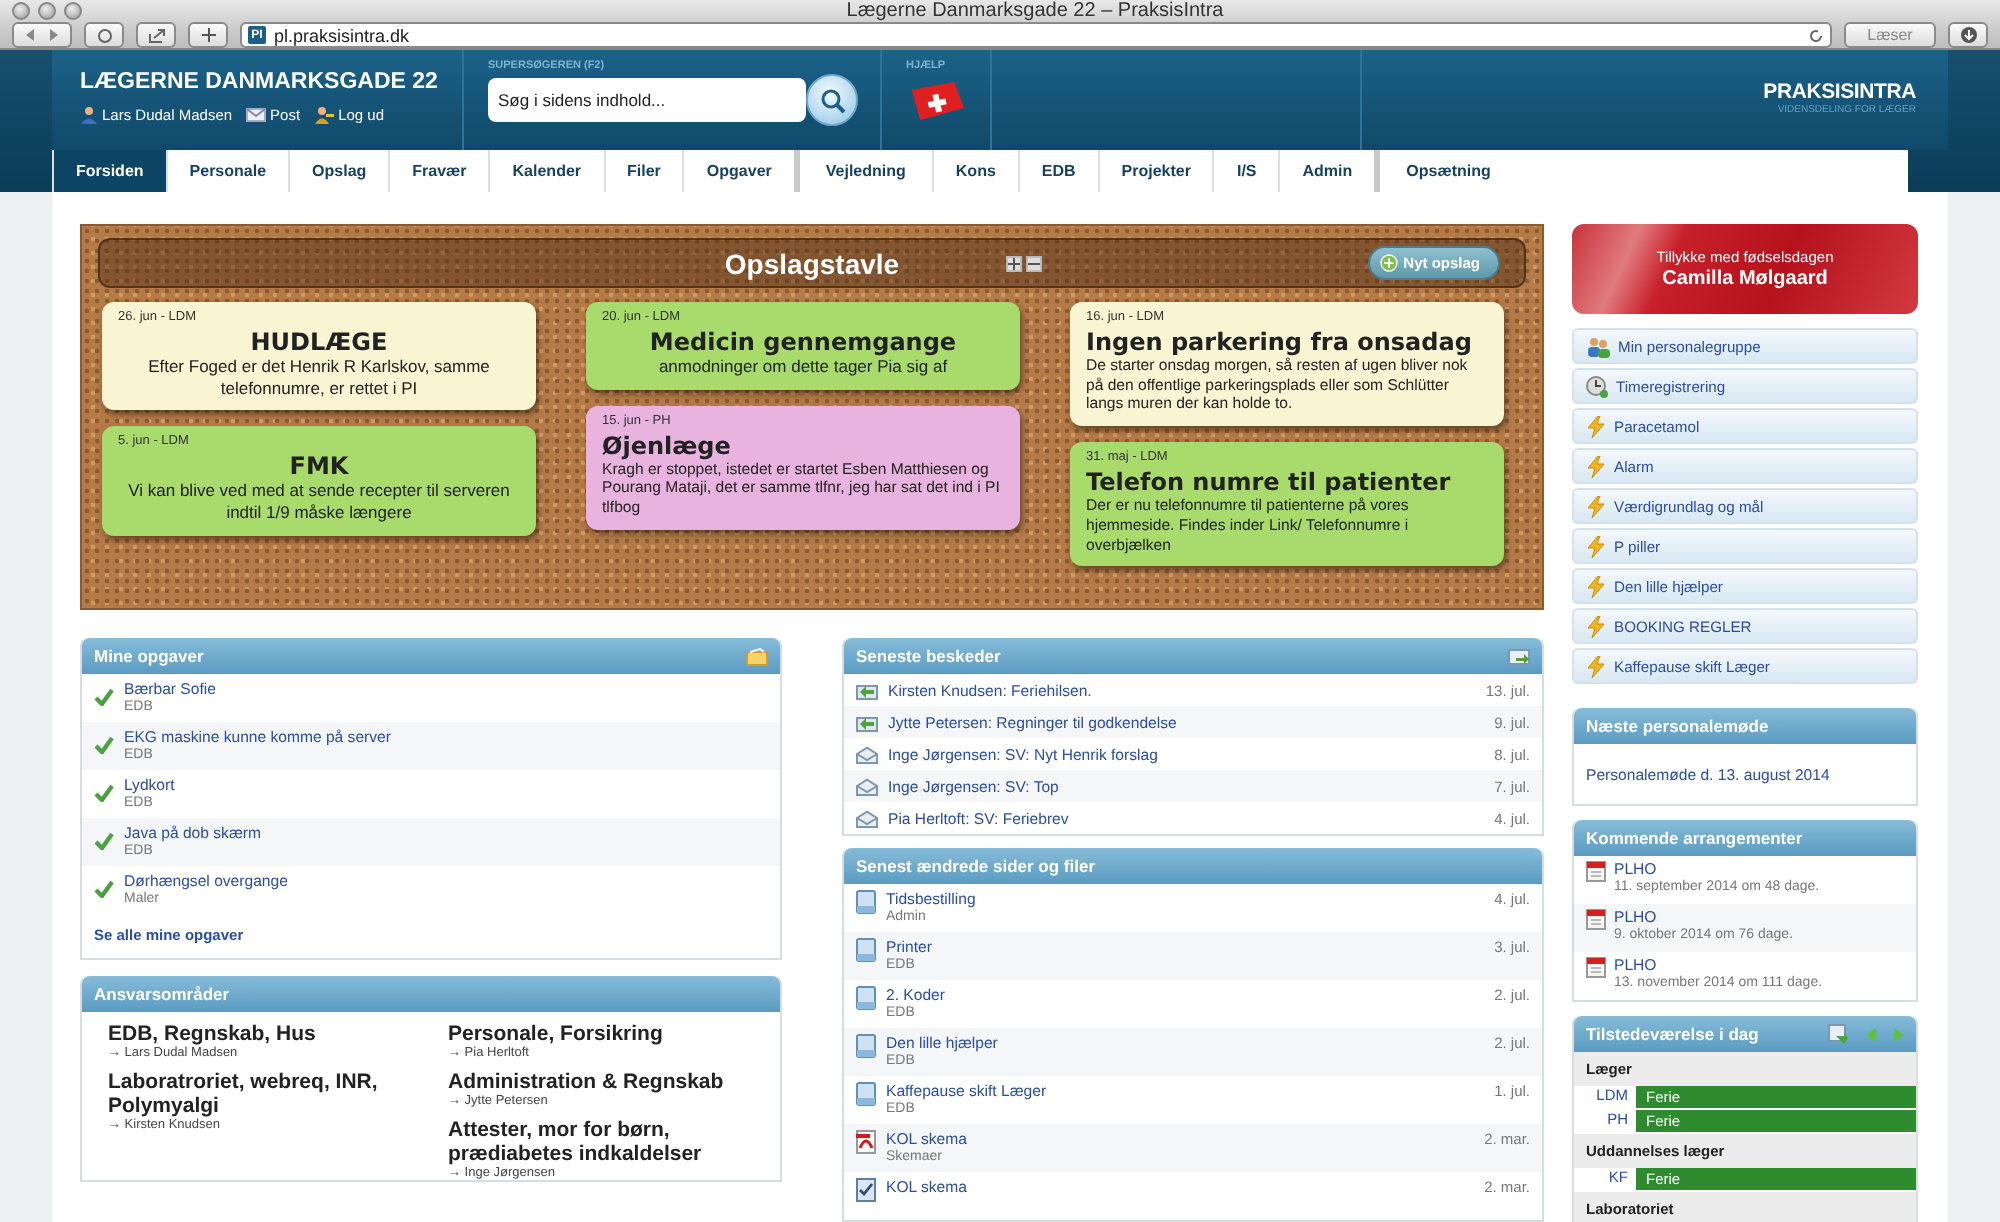  I want to click on zoom-button, so click(73, 11).